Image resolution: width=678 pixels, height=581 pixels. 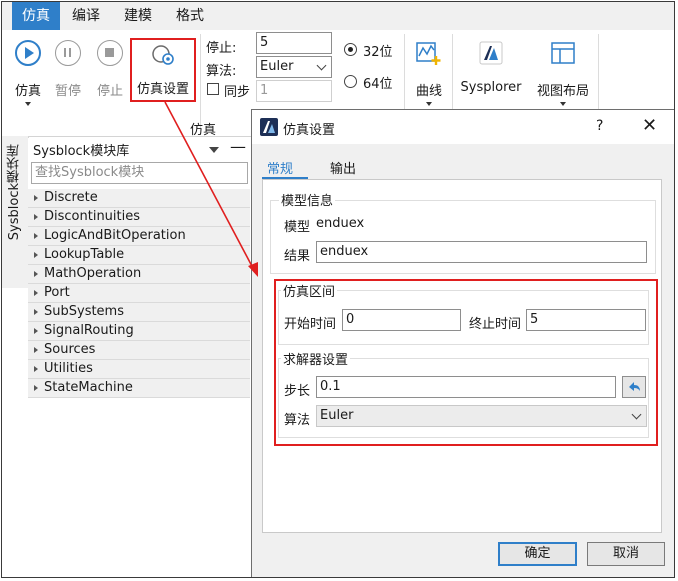 What do you see at coordinates (491, 53) in the screenshot?
I see `sysplorer-logo-icon` at bounding box center [491, 53].